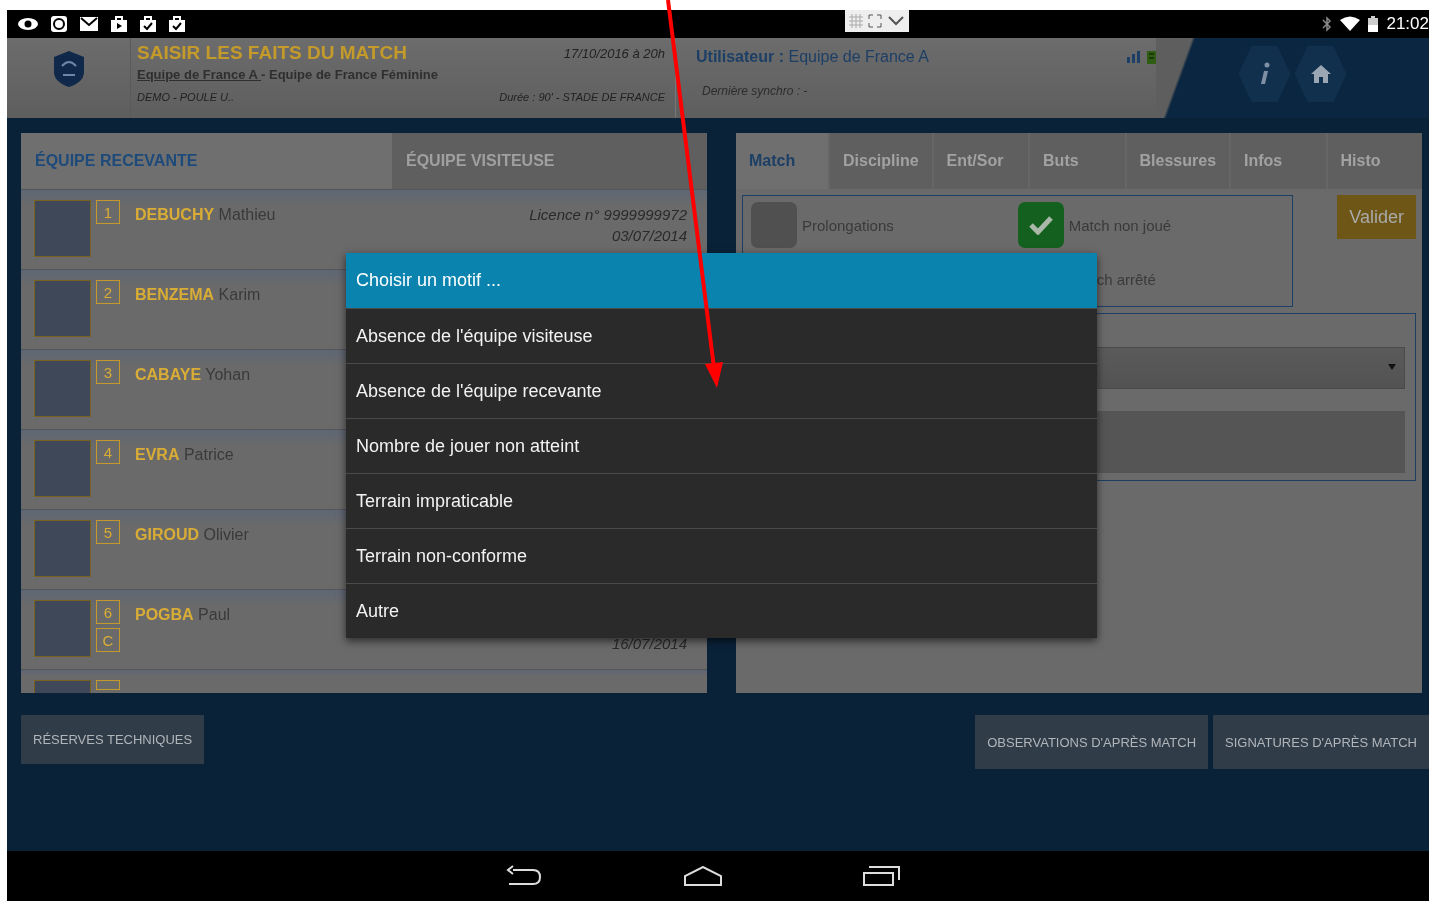 The width and height of the screenshot is (1429, 901). I want to click on shirt-number: 6, so click(108, 612).